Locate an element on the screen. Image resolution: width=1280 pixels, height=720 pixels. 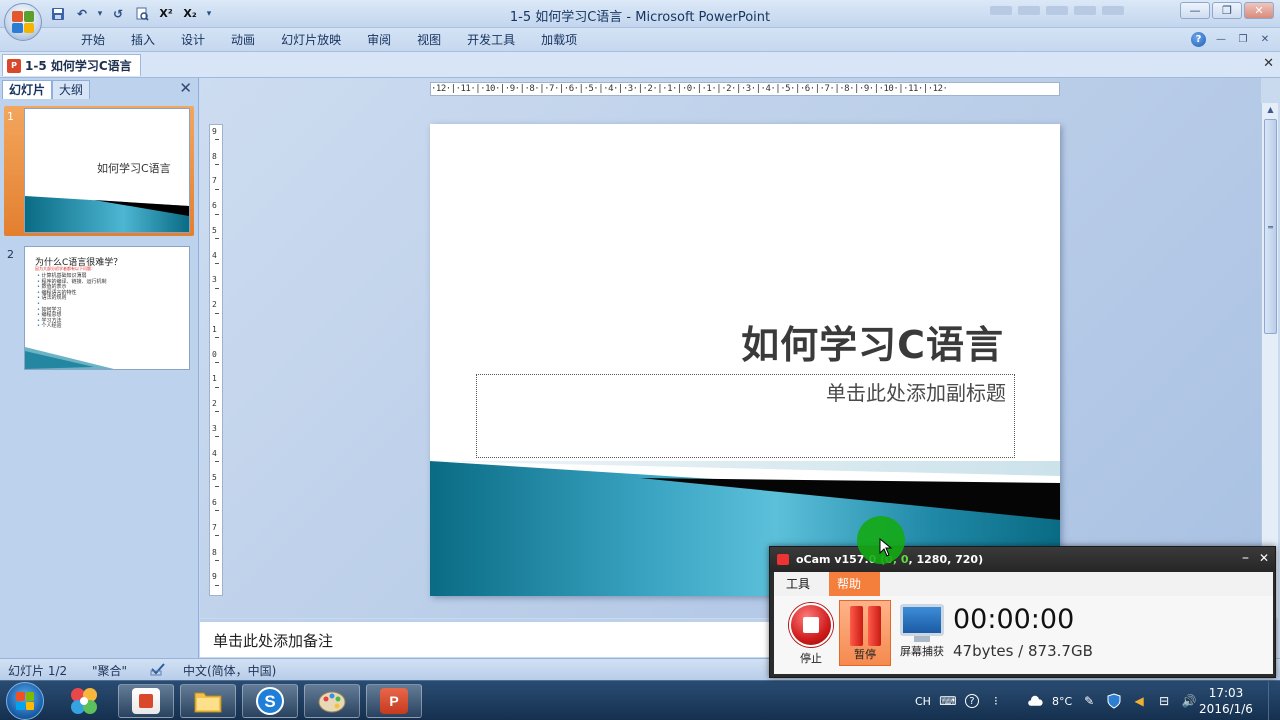
input-language-indicator: CH is located at coordinates (923, 701).